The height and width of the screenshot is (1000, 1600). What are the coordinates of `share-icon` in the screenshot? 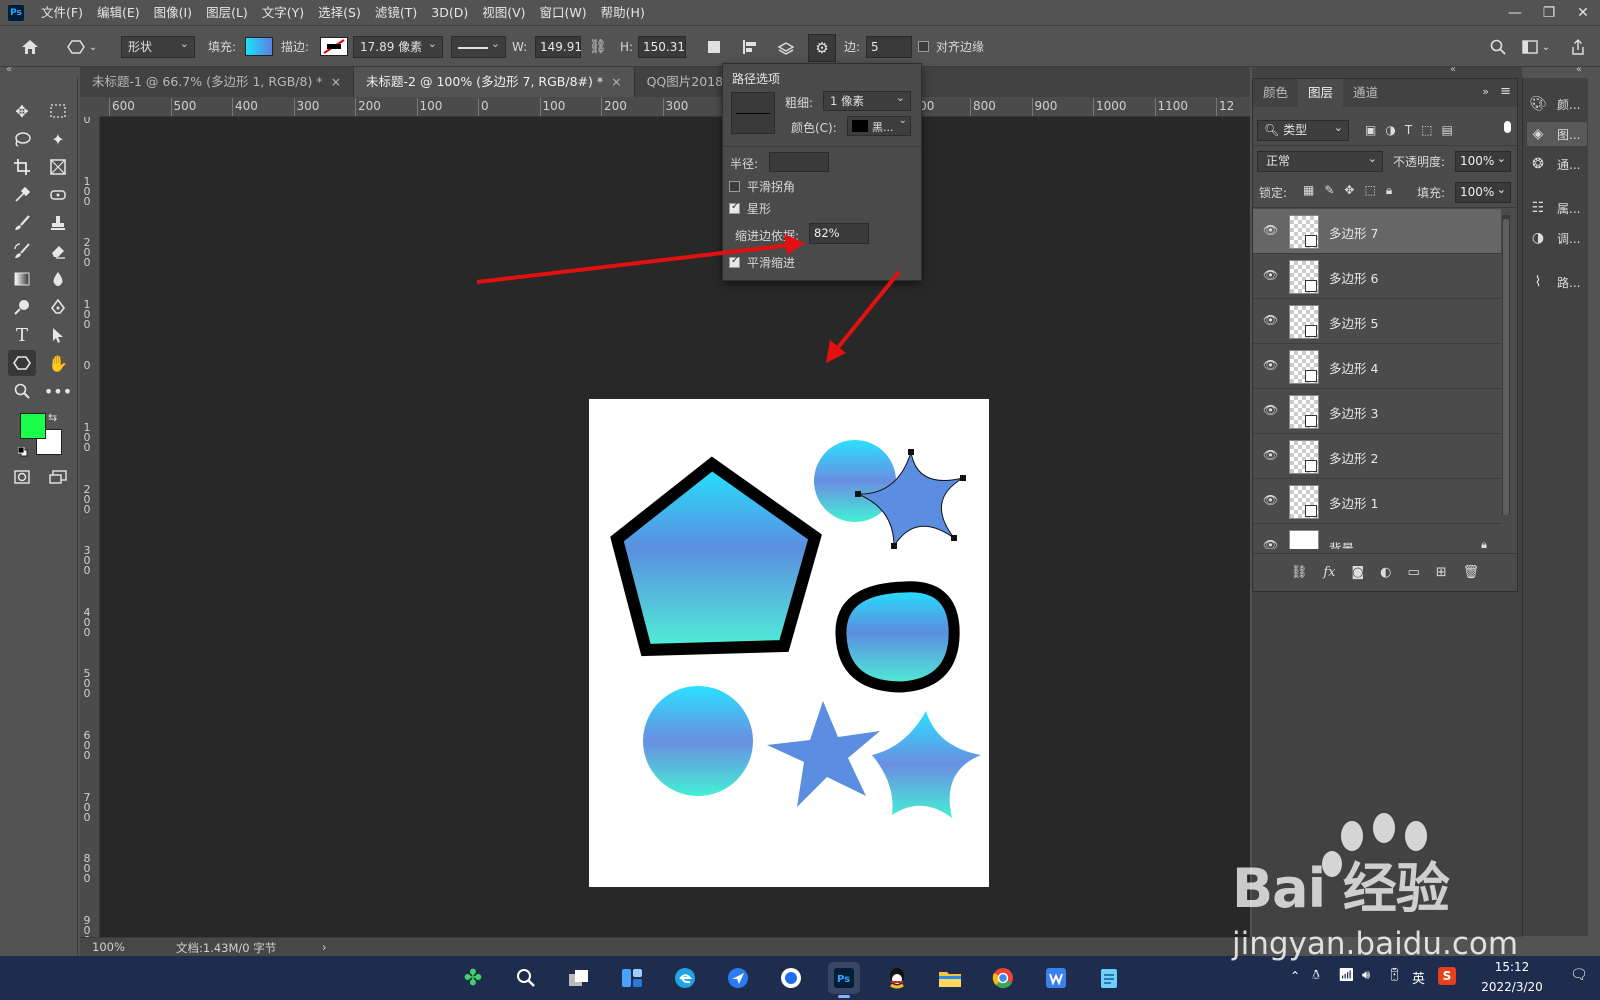 It's located at (1578, 47).